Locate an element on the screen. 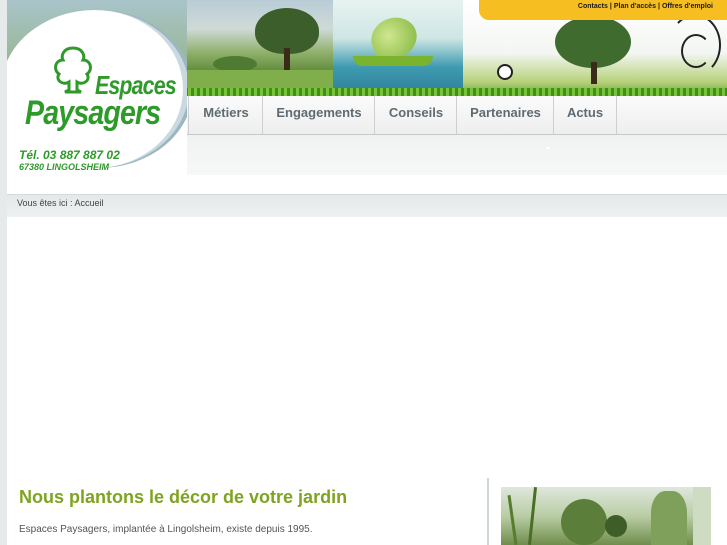 This screenshot has height=545, width=727. breadcrumb-bar: Vous êtes ici : Accueil is located at coordinates (367, 205).